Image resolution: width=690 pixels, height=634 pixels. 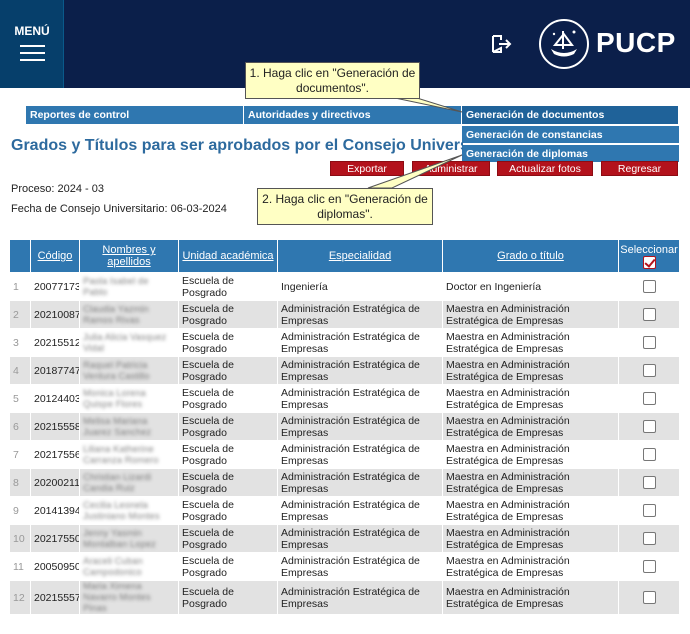 I want to click on row-index: 4, so click(x=20, y=370).